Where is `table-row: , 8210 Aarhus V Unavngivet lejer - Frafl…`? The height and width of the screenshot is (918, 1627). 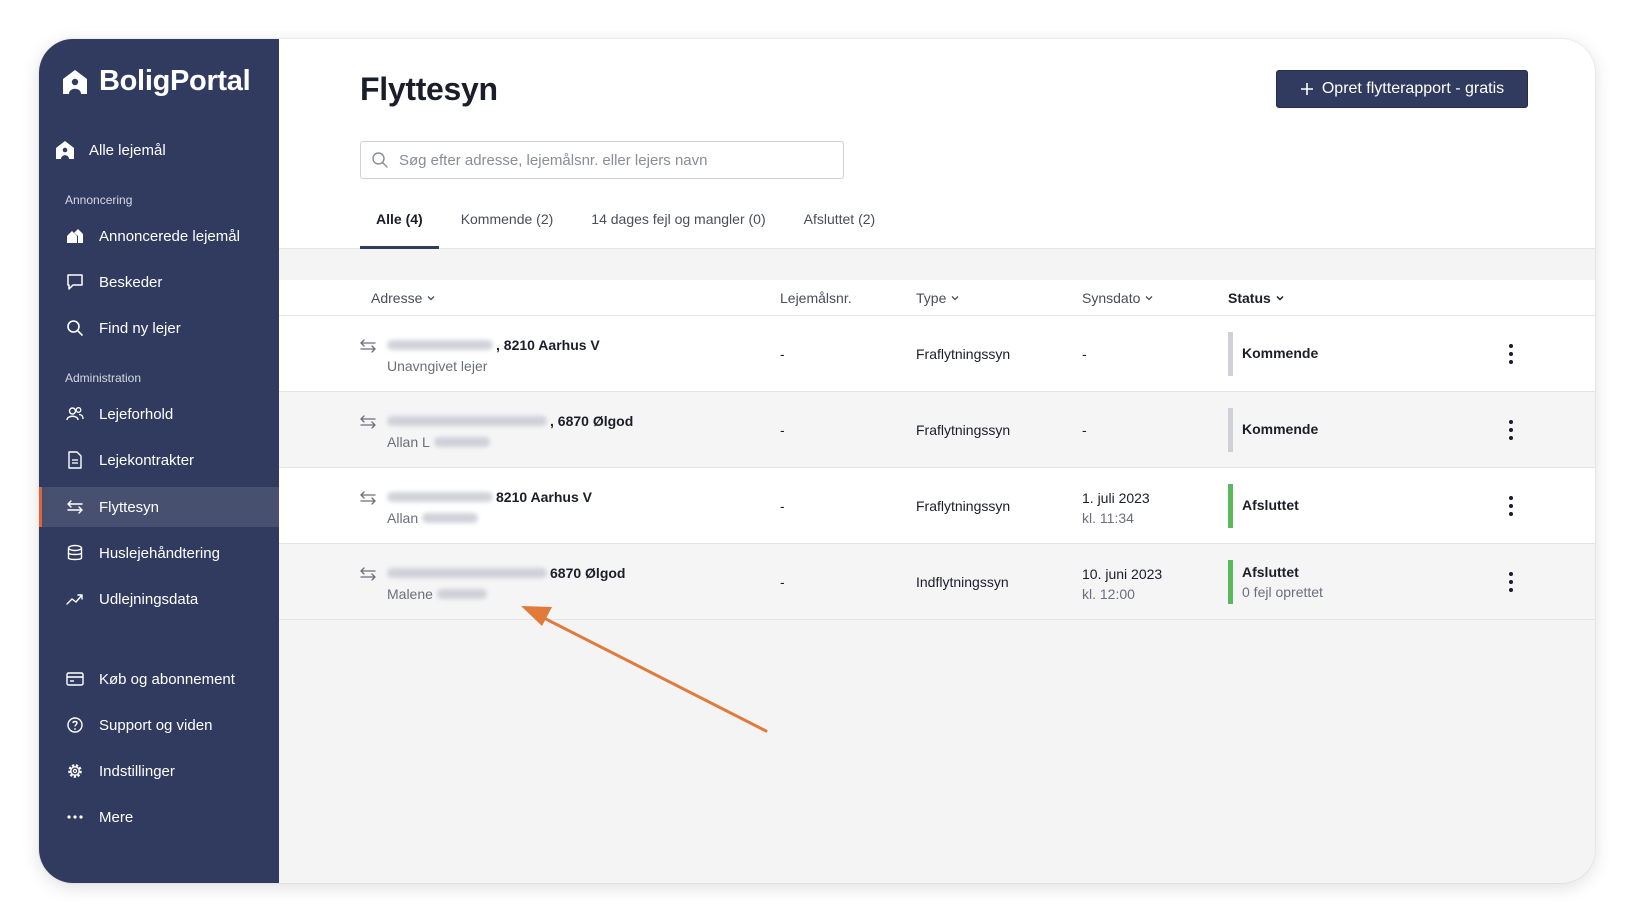
table-row: , 8210 Aarhus V Unavngivet lejer - Frafl… is located at coordinates (937, 354).